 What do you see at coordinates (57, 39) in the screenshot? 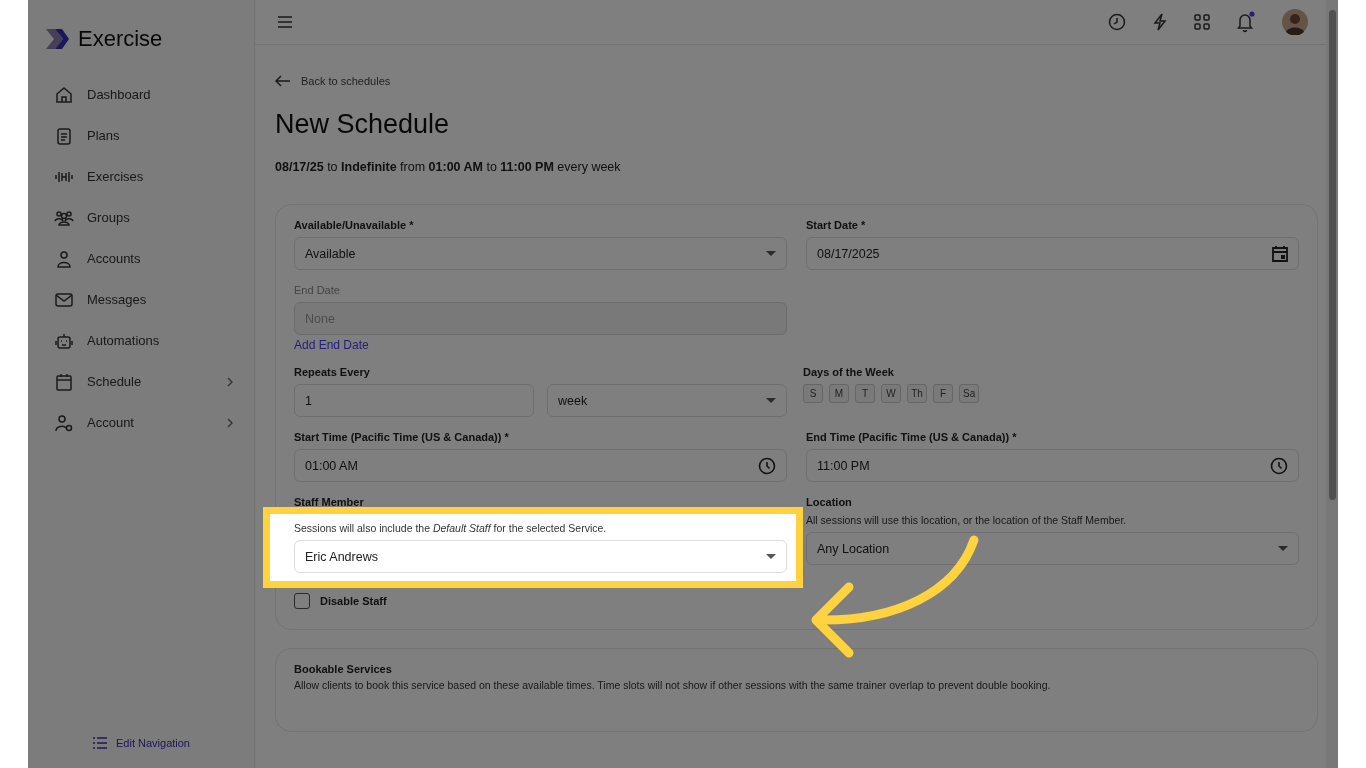
I see `logo-icon` at bounding box center [57, 39].